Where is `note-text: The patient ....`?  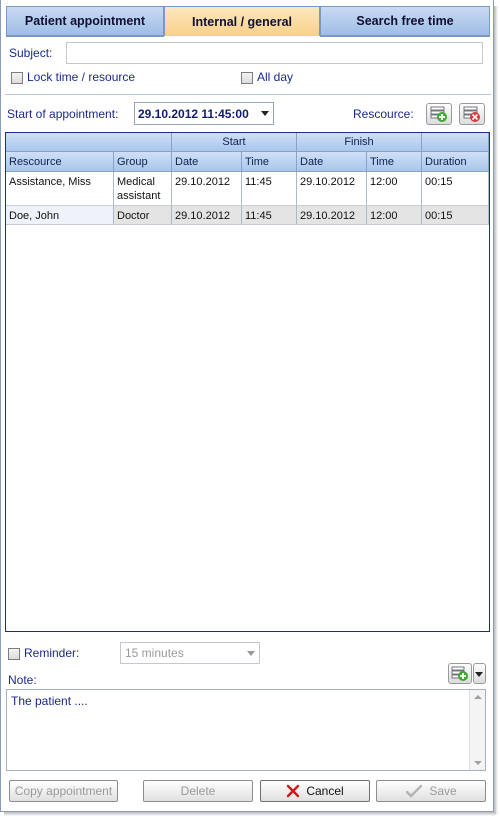
note-text: The patient .... is located at coordinates (49, 701).